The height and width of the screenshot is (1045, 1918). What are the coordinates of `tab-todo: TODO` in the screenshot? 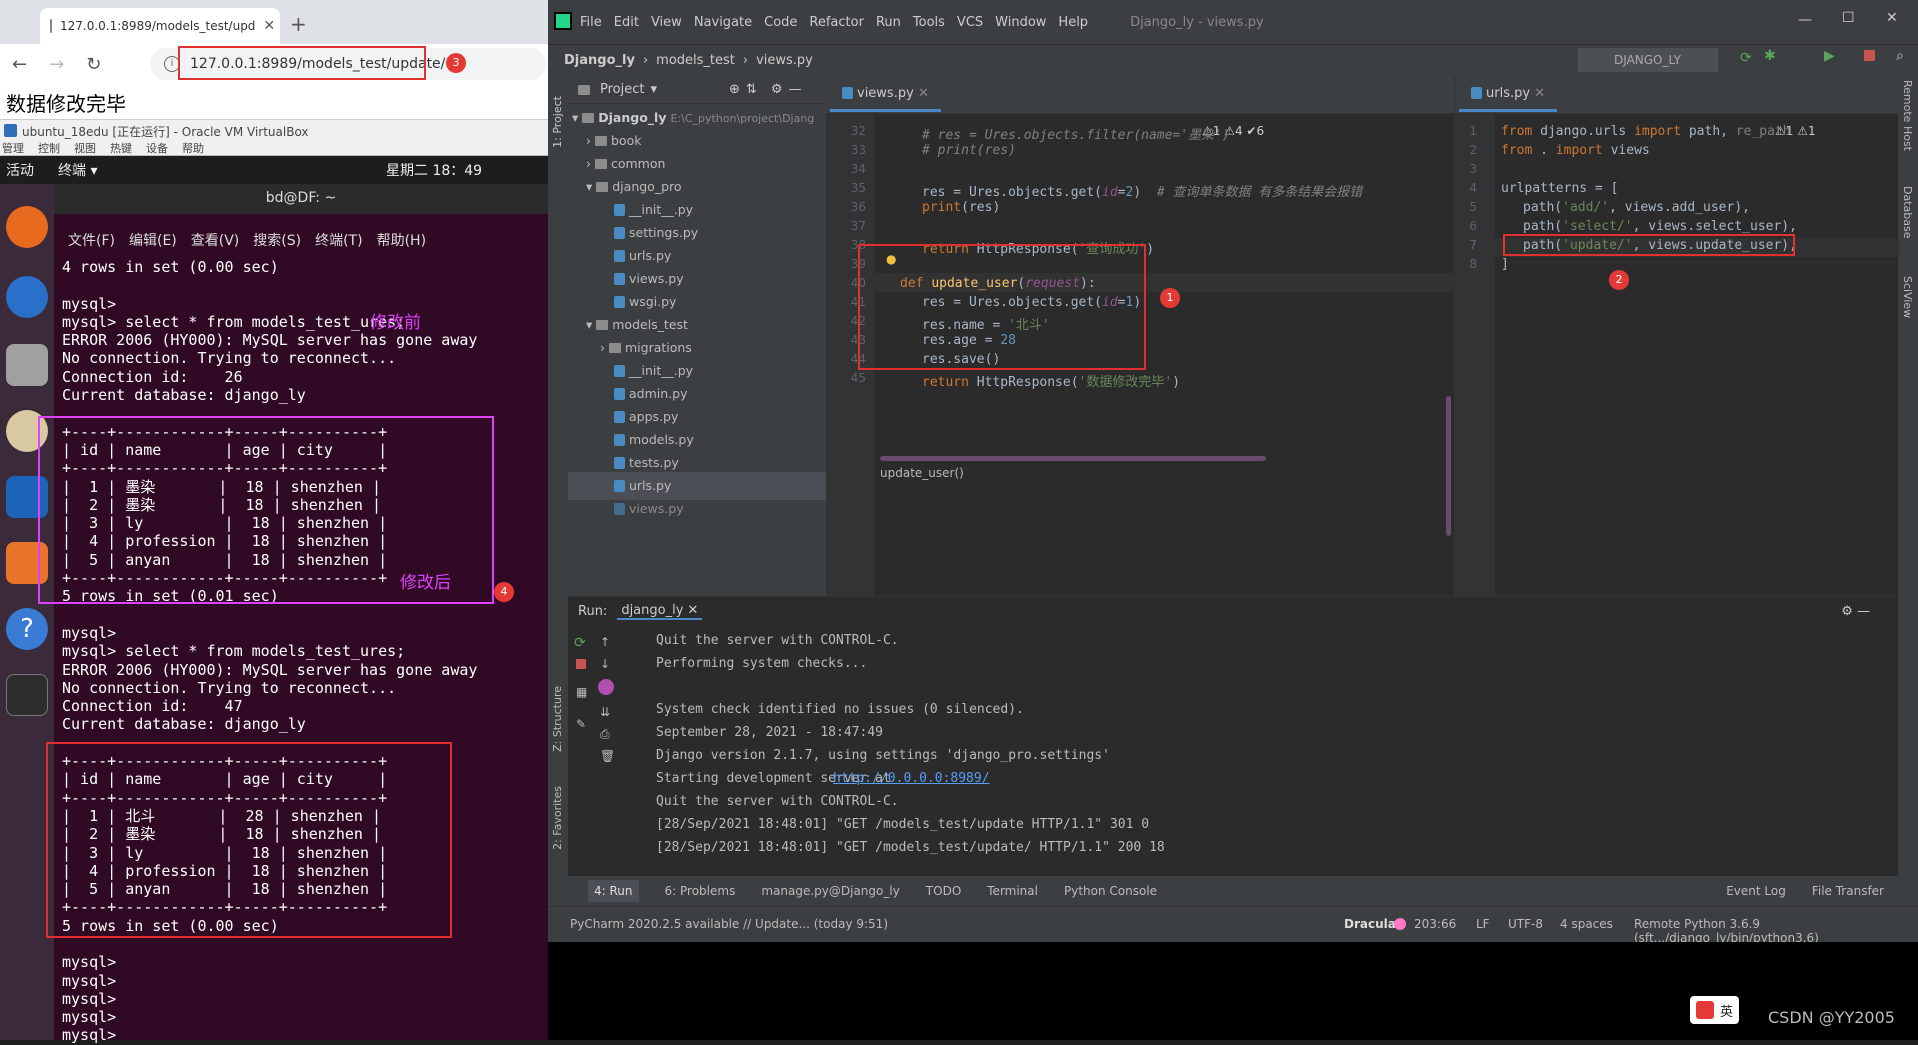 It's located at (943, 891).